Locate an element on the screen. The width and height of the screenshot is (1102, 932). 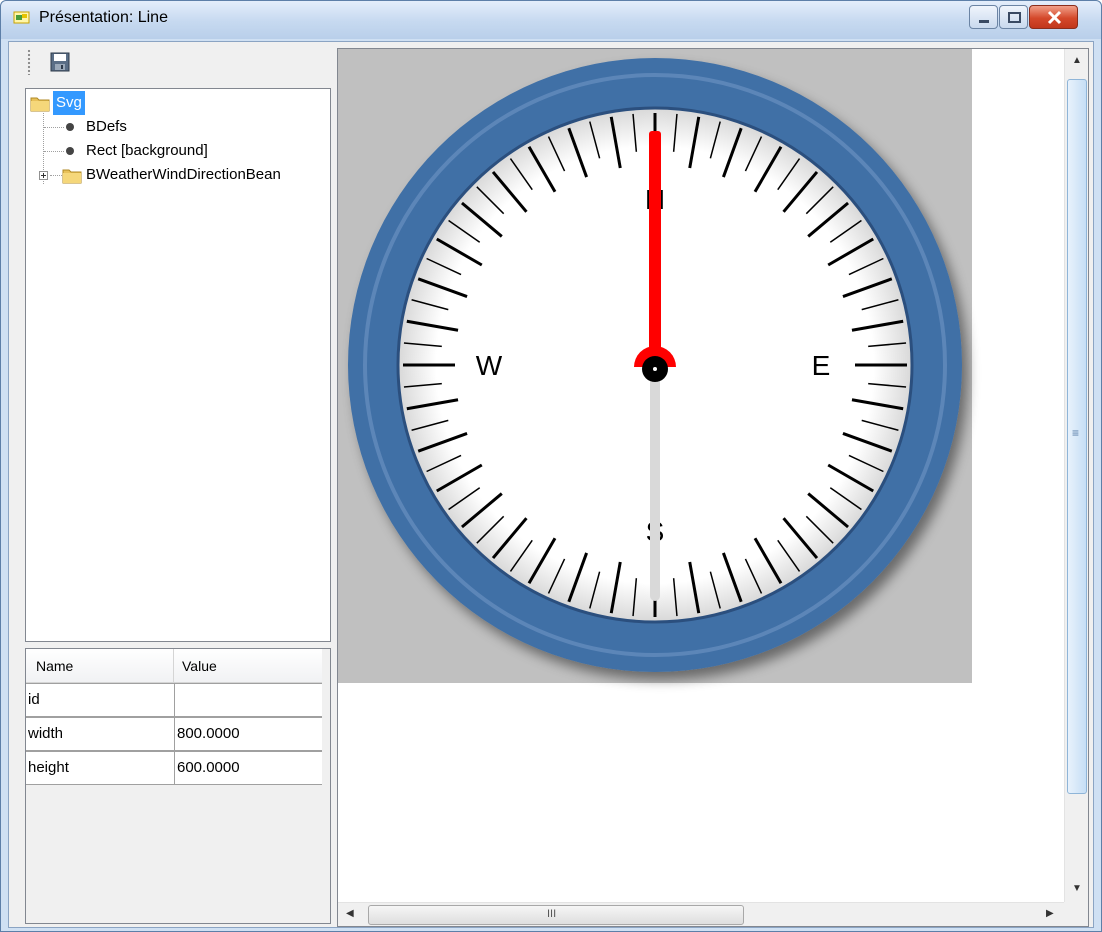
close-button is located at coordinates (1053, 17).